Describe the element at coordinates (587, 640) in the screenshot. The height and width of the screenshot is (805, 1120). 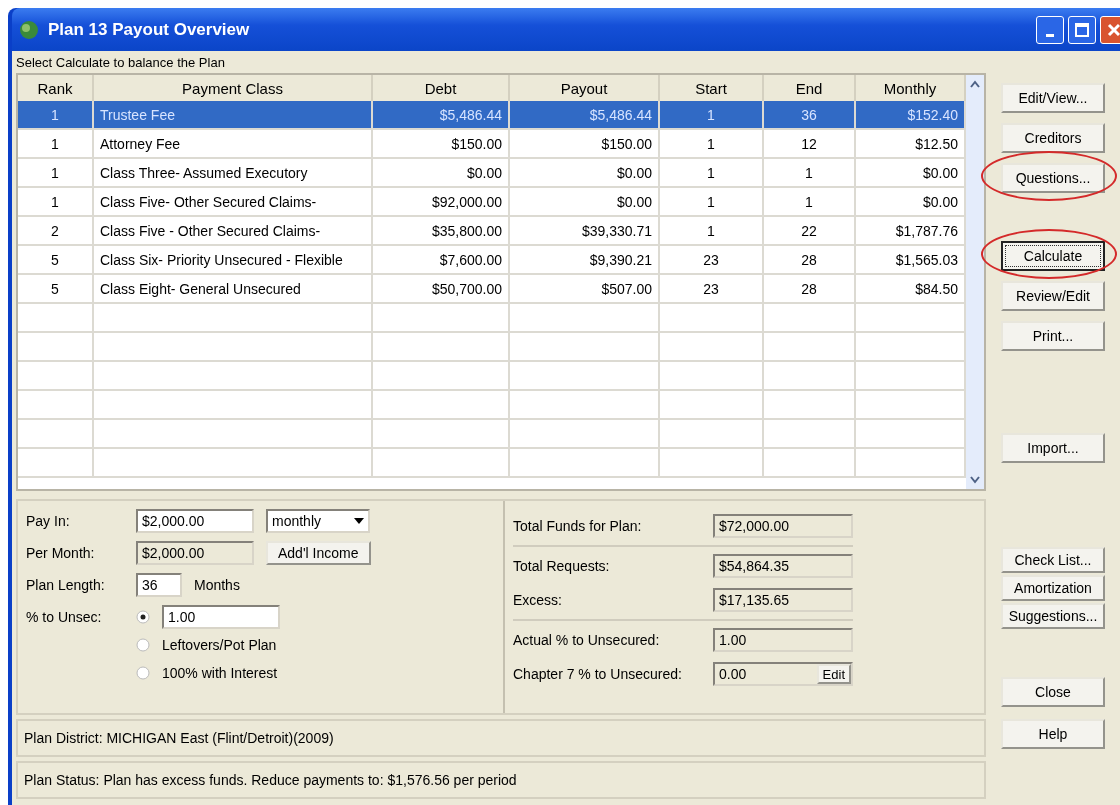
I see `total-label: Actual % to Unsecured:` at that location.